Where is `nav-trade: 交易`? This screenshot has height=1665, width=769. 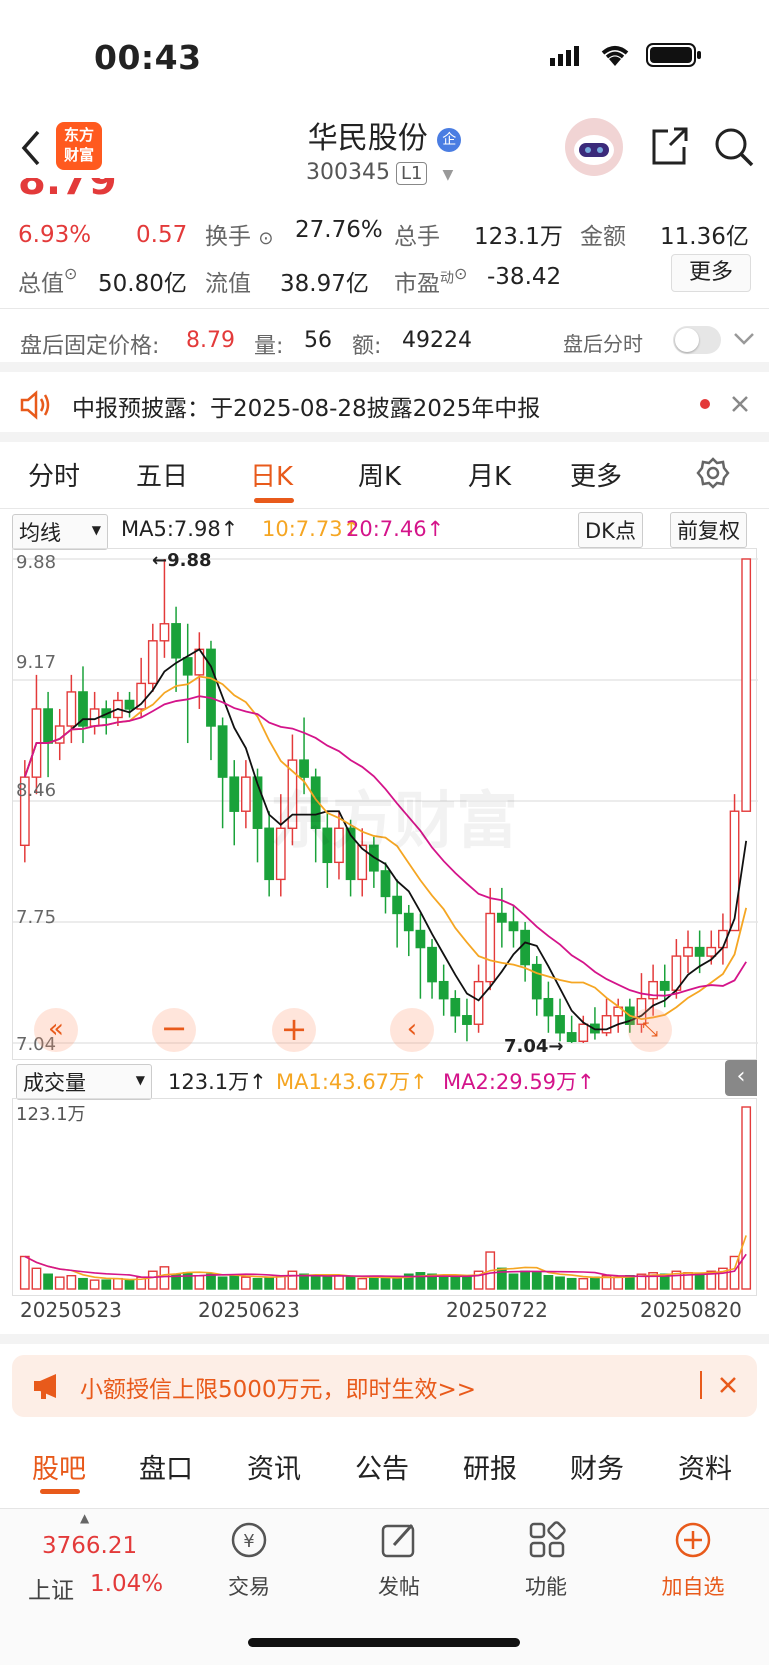
nav-trade: 交易 is located at coordinates (249, 1586).